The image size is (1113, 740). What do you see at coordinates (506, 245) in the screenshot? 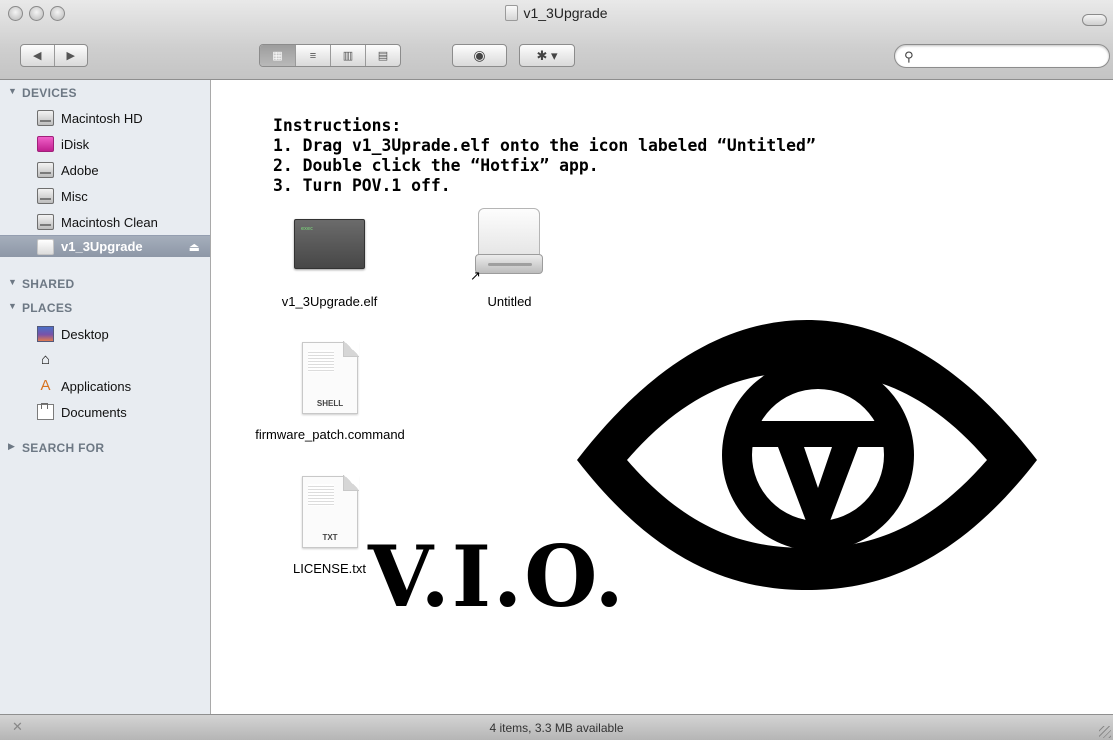
I see `drive-alias-icon: ↗` at bounding box center [506, 245].